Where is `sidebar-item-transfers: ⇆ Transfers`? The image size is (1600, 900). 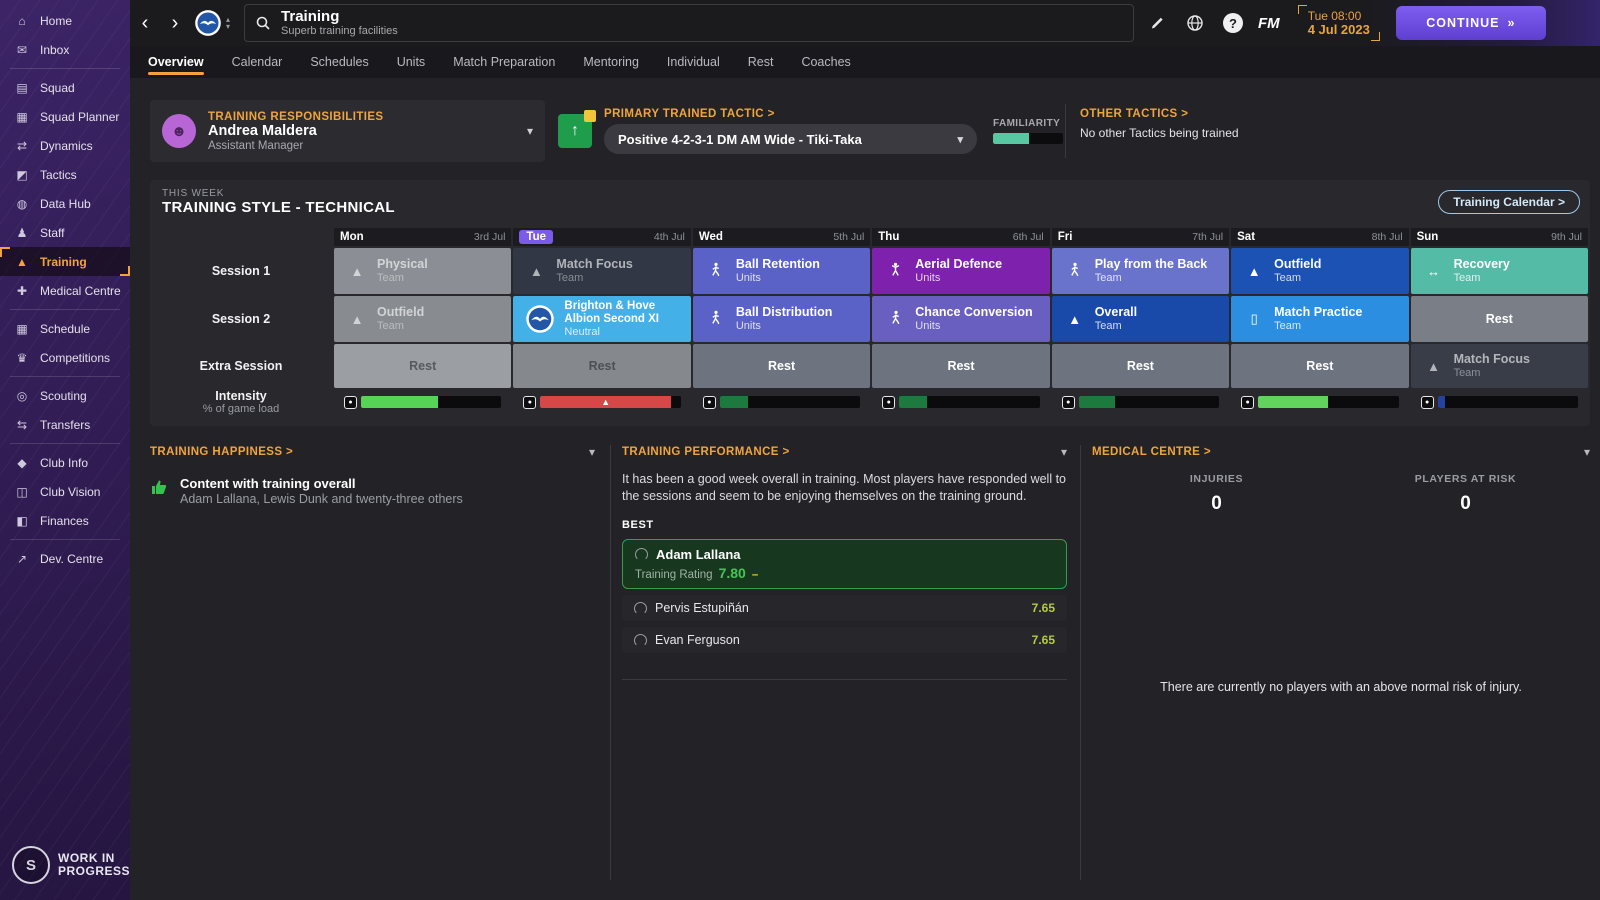 sidebar-item-transfers: ⇆ Transfers is located at coordinates (65, 424).